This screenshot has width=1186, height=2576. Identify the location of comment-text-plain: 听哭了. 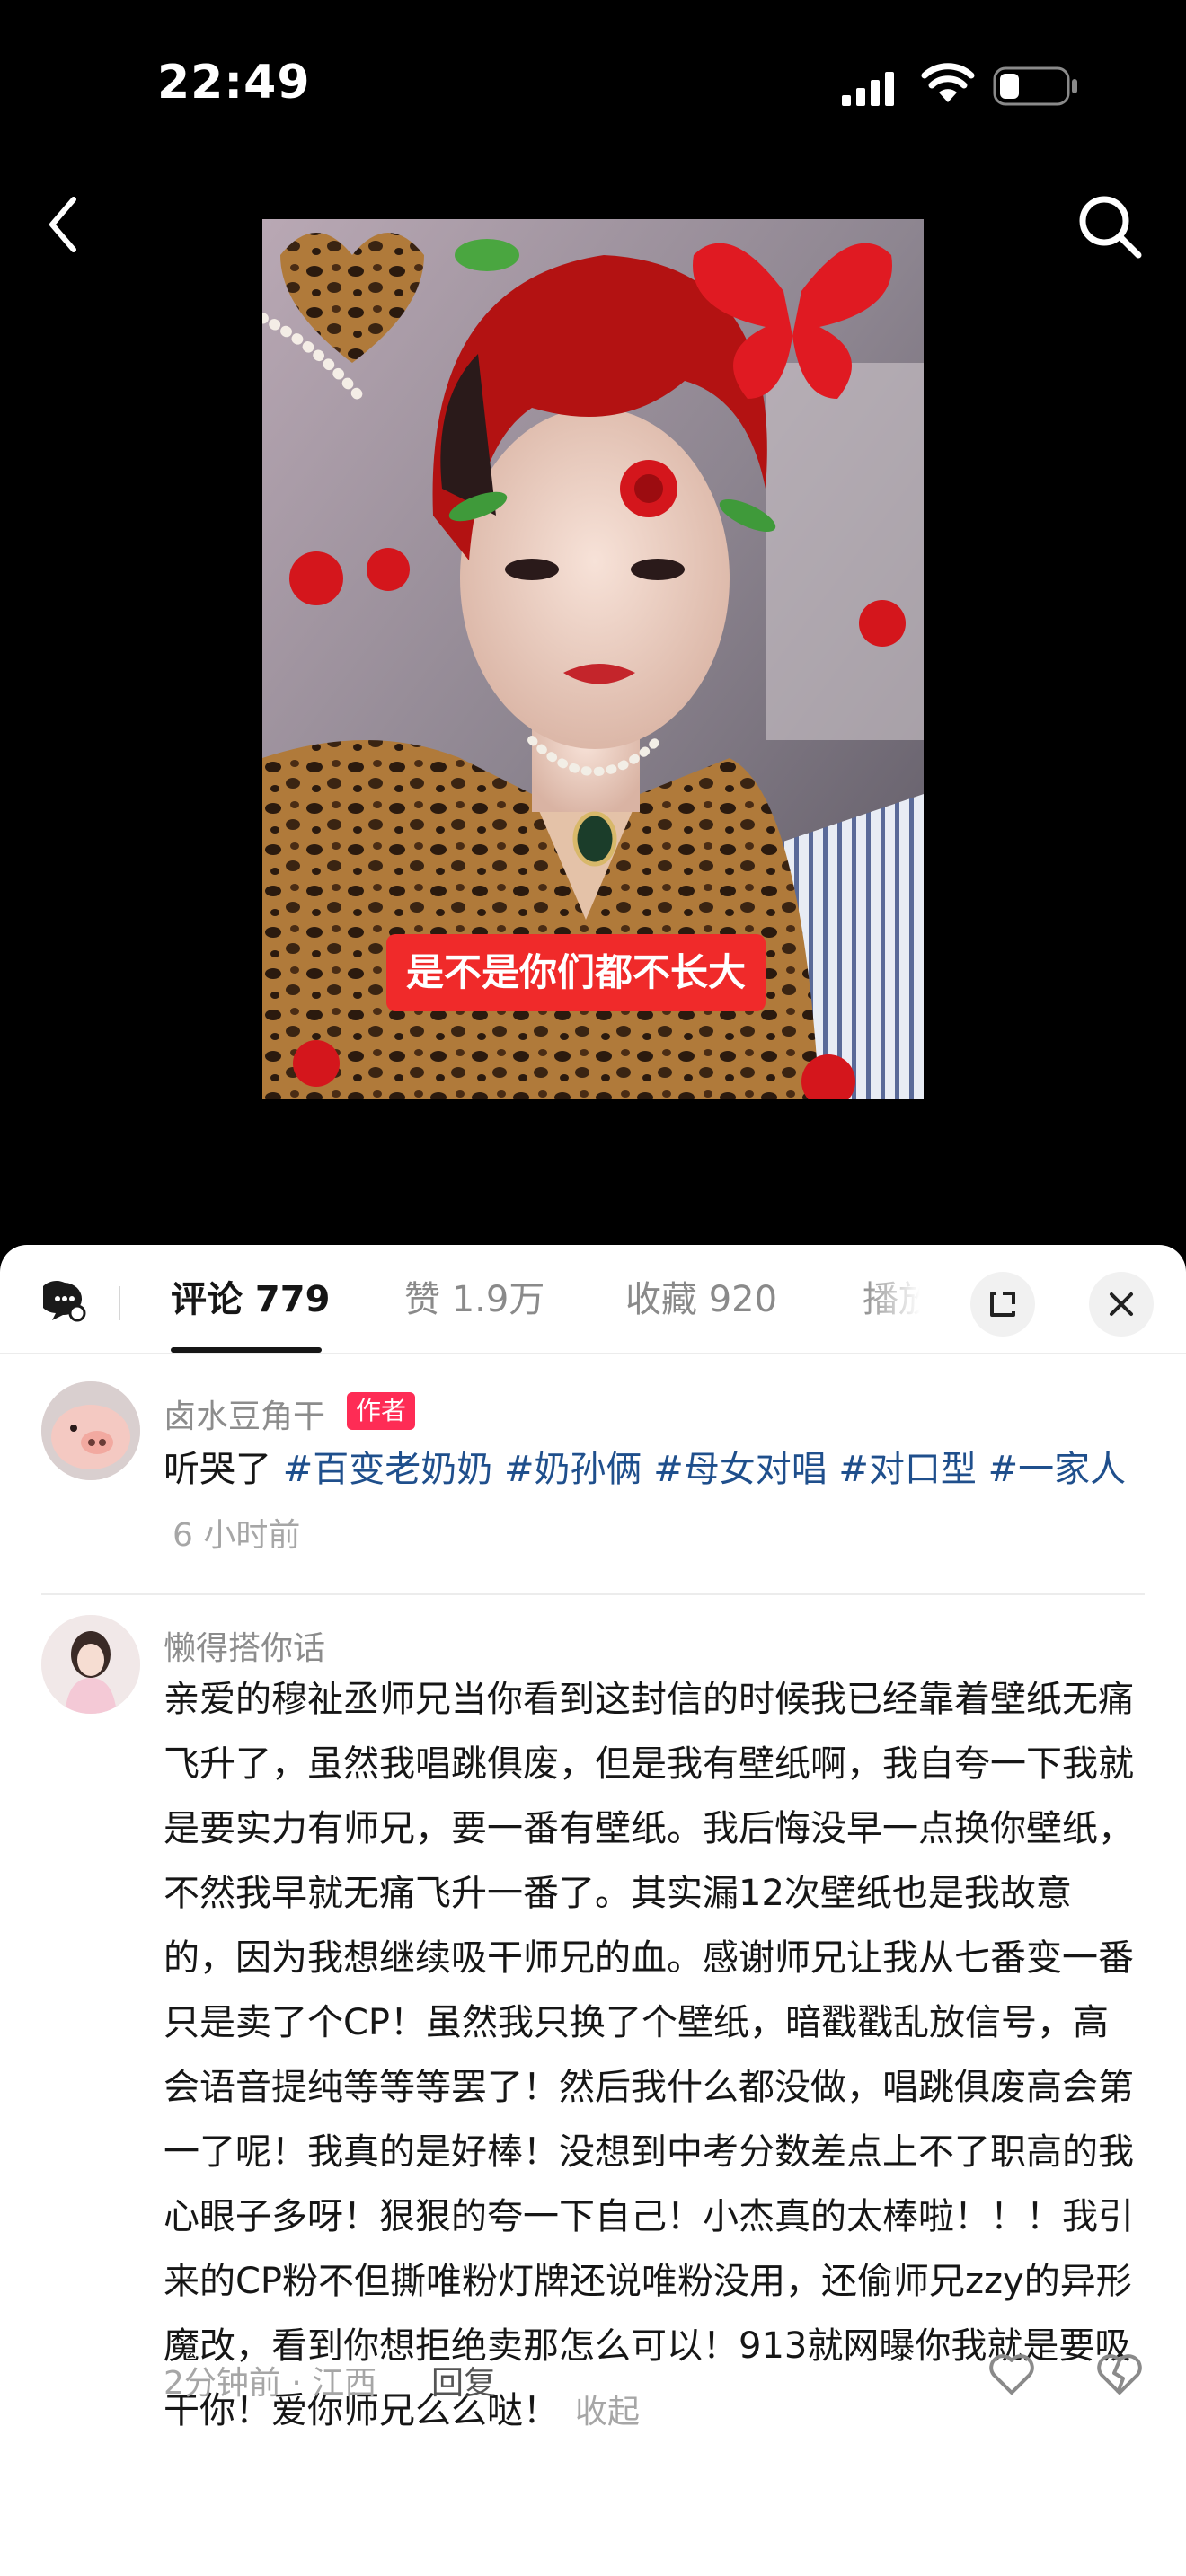
(223, 1469).